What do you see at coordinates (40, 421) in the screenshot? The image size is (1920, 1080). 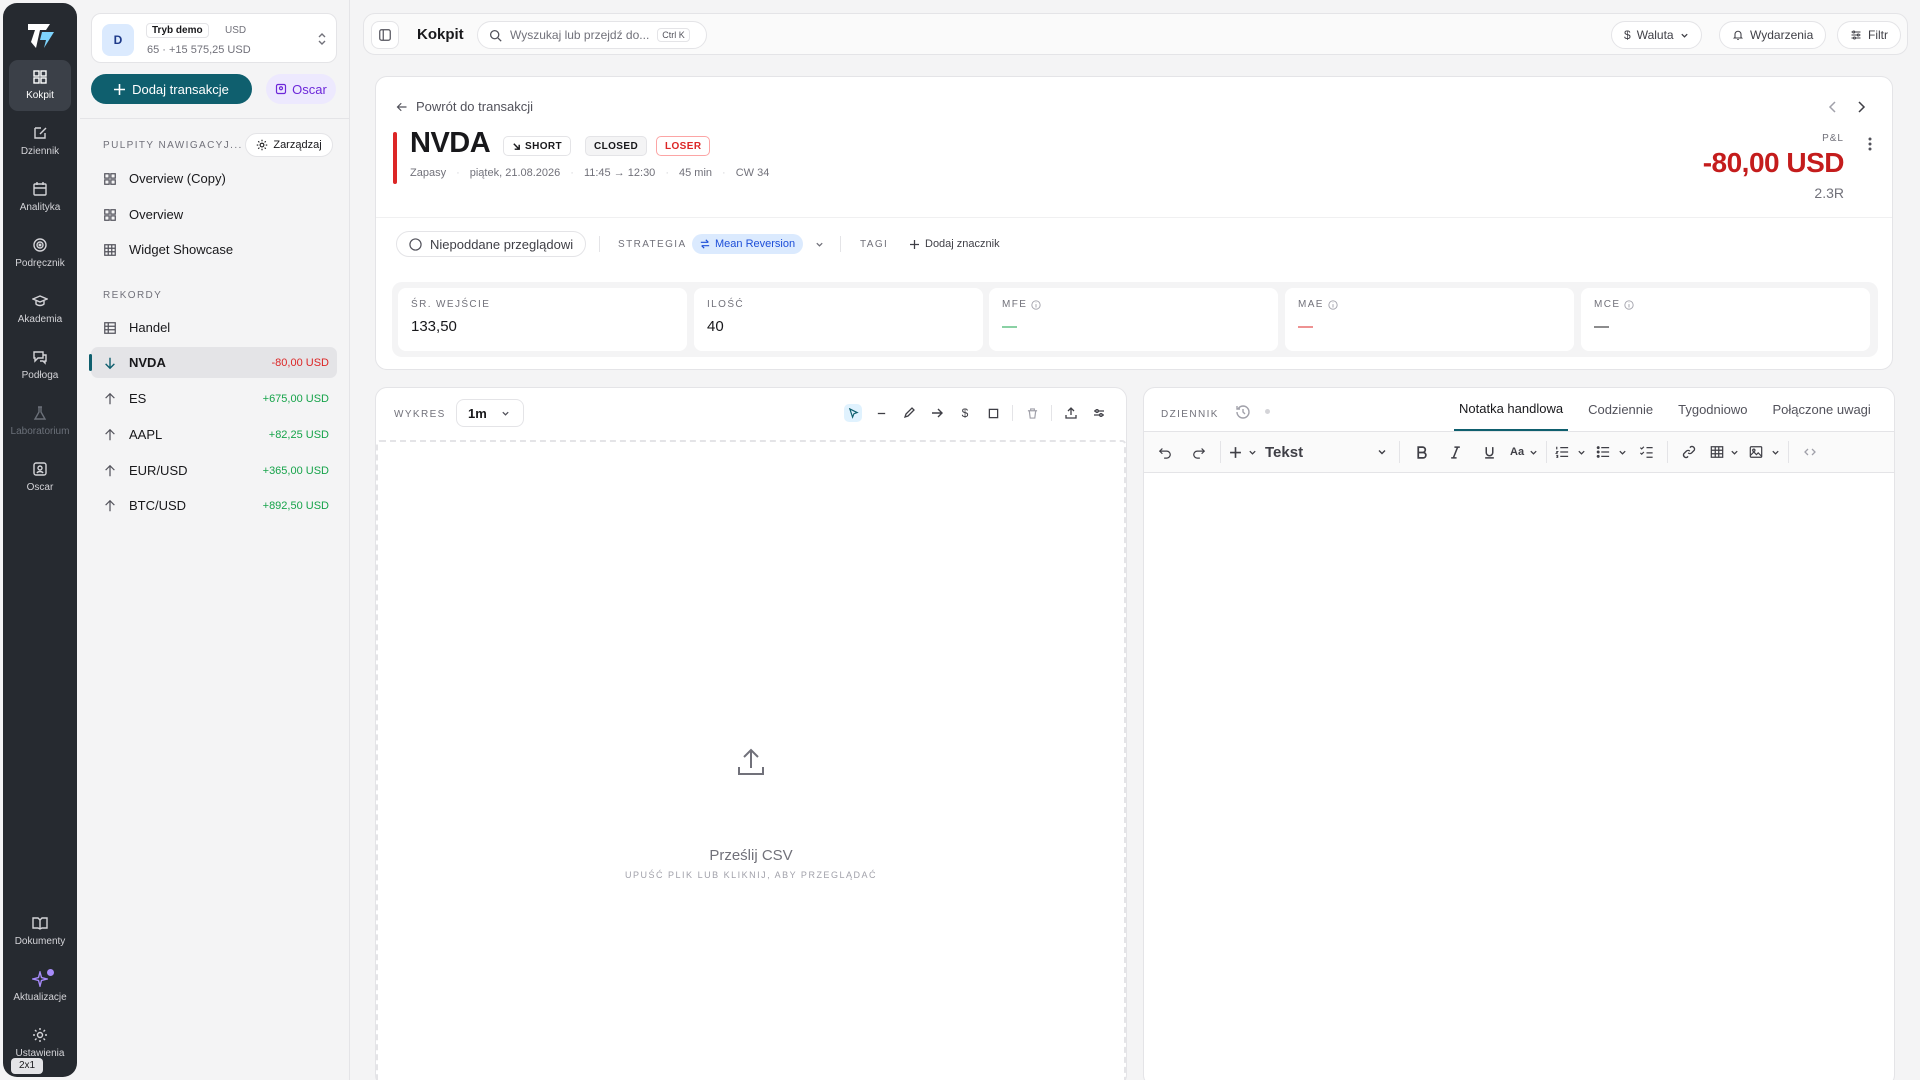 I see `rail-item-laboratorium: Laboratorium` at bounding box center [40, 421].